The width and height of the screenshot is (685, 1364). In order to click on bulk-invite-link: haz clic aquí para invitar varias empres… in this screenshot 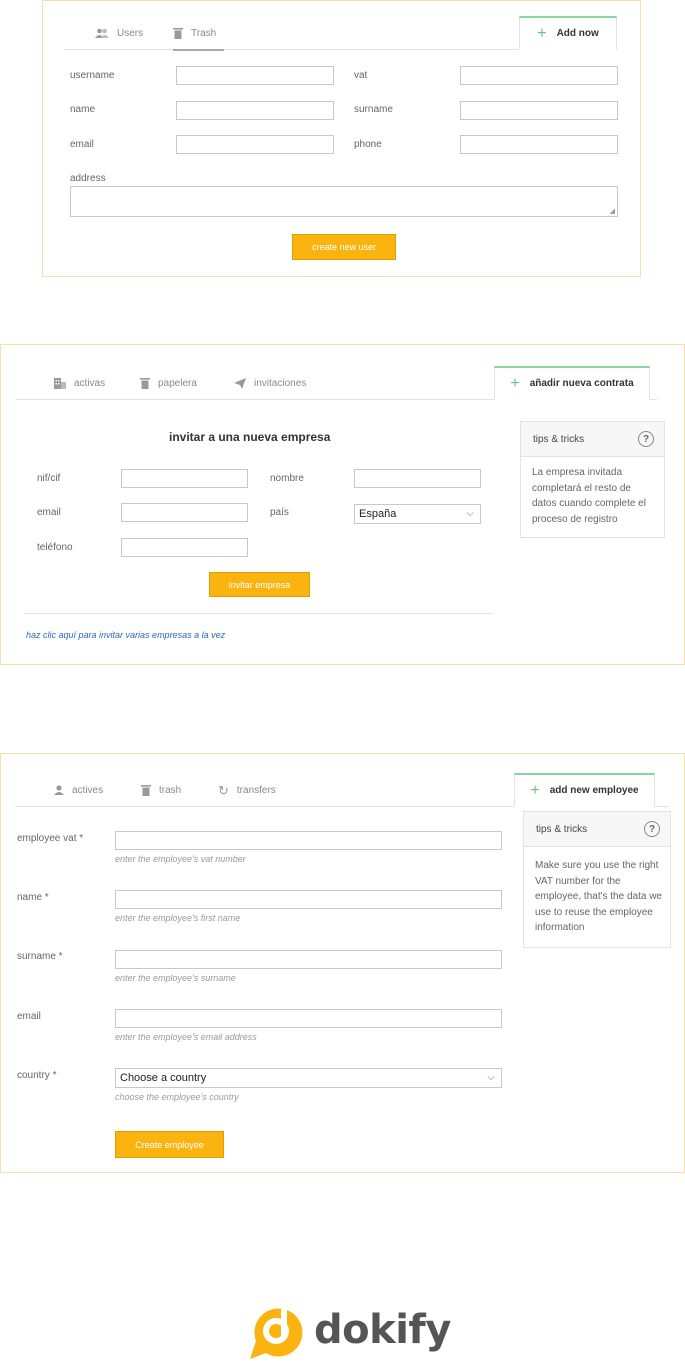, I will do `click(125, 635)`.